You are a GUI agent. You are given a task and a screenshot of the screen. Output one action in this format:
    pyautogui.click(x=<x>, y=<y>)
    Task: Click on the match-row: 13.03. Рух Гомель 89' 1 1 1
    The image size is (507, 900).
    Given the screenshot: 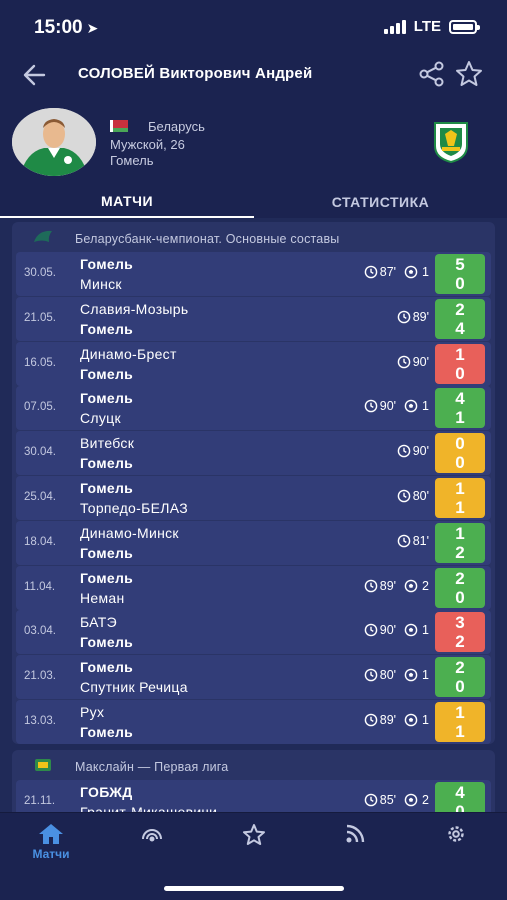 What is the action you would take?
    pyautogui.click(x=253, y=722)
    